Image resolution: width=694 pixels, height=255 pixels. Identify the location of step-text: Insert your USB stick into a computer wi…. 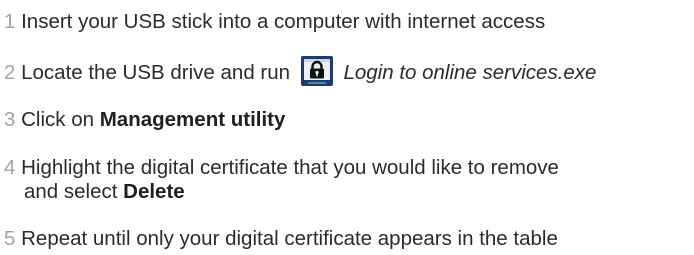
(283, 21).